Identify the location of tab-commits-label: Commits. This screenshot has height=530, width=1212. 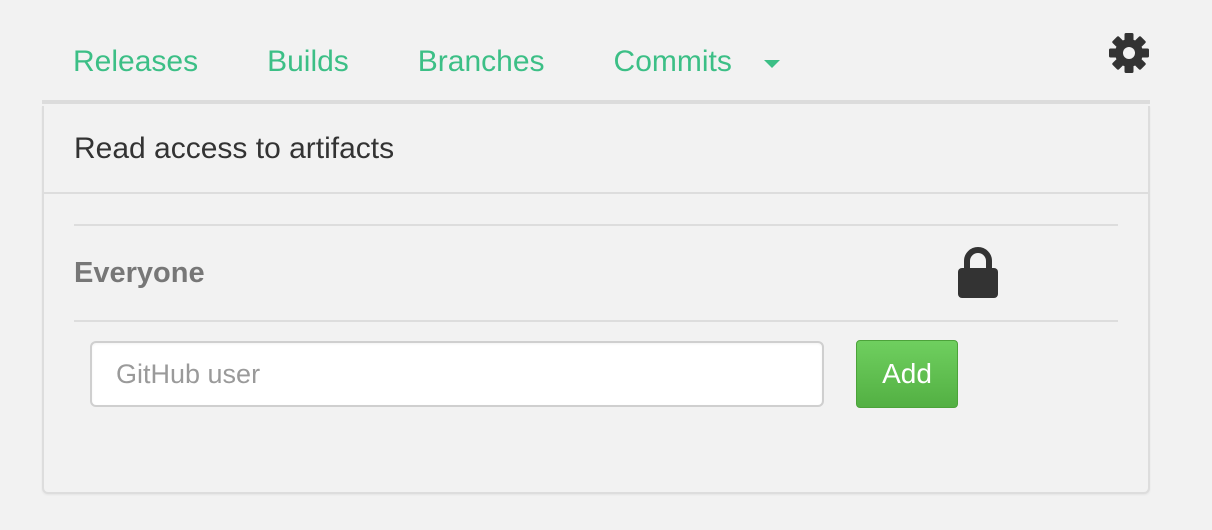
(672, 61).